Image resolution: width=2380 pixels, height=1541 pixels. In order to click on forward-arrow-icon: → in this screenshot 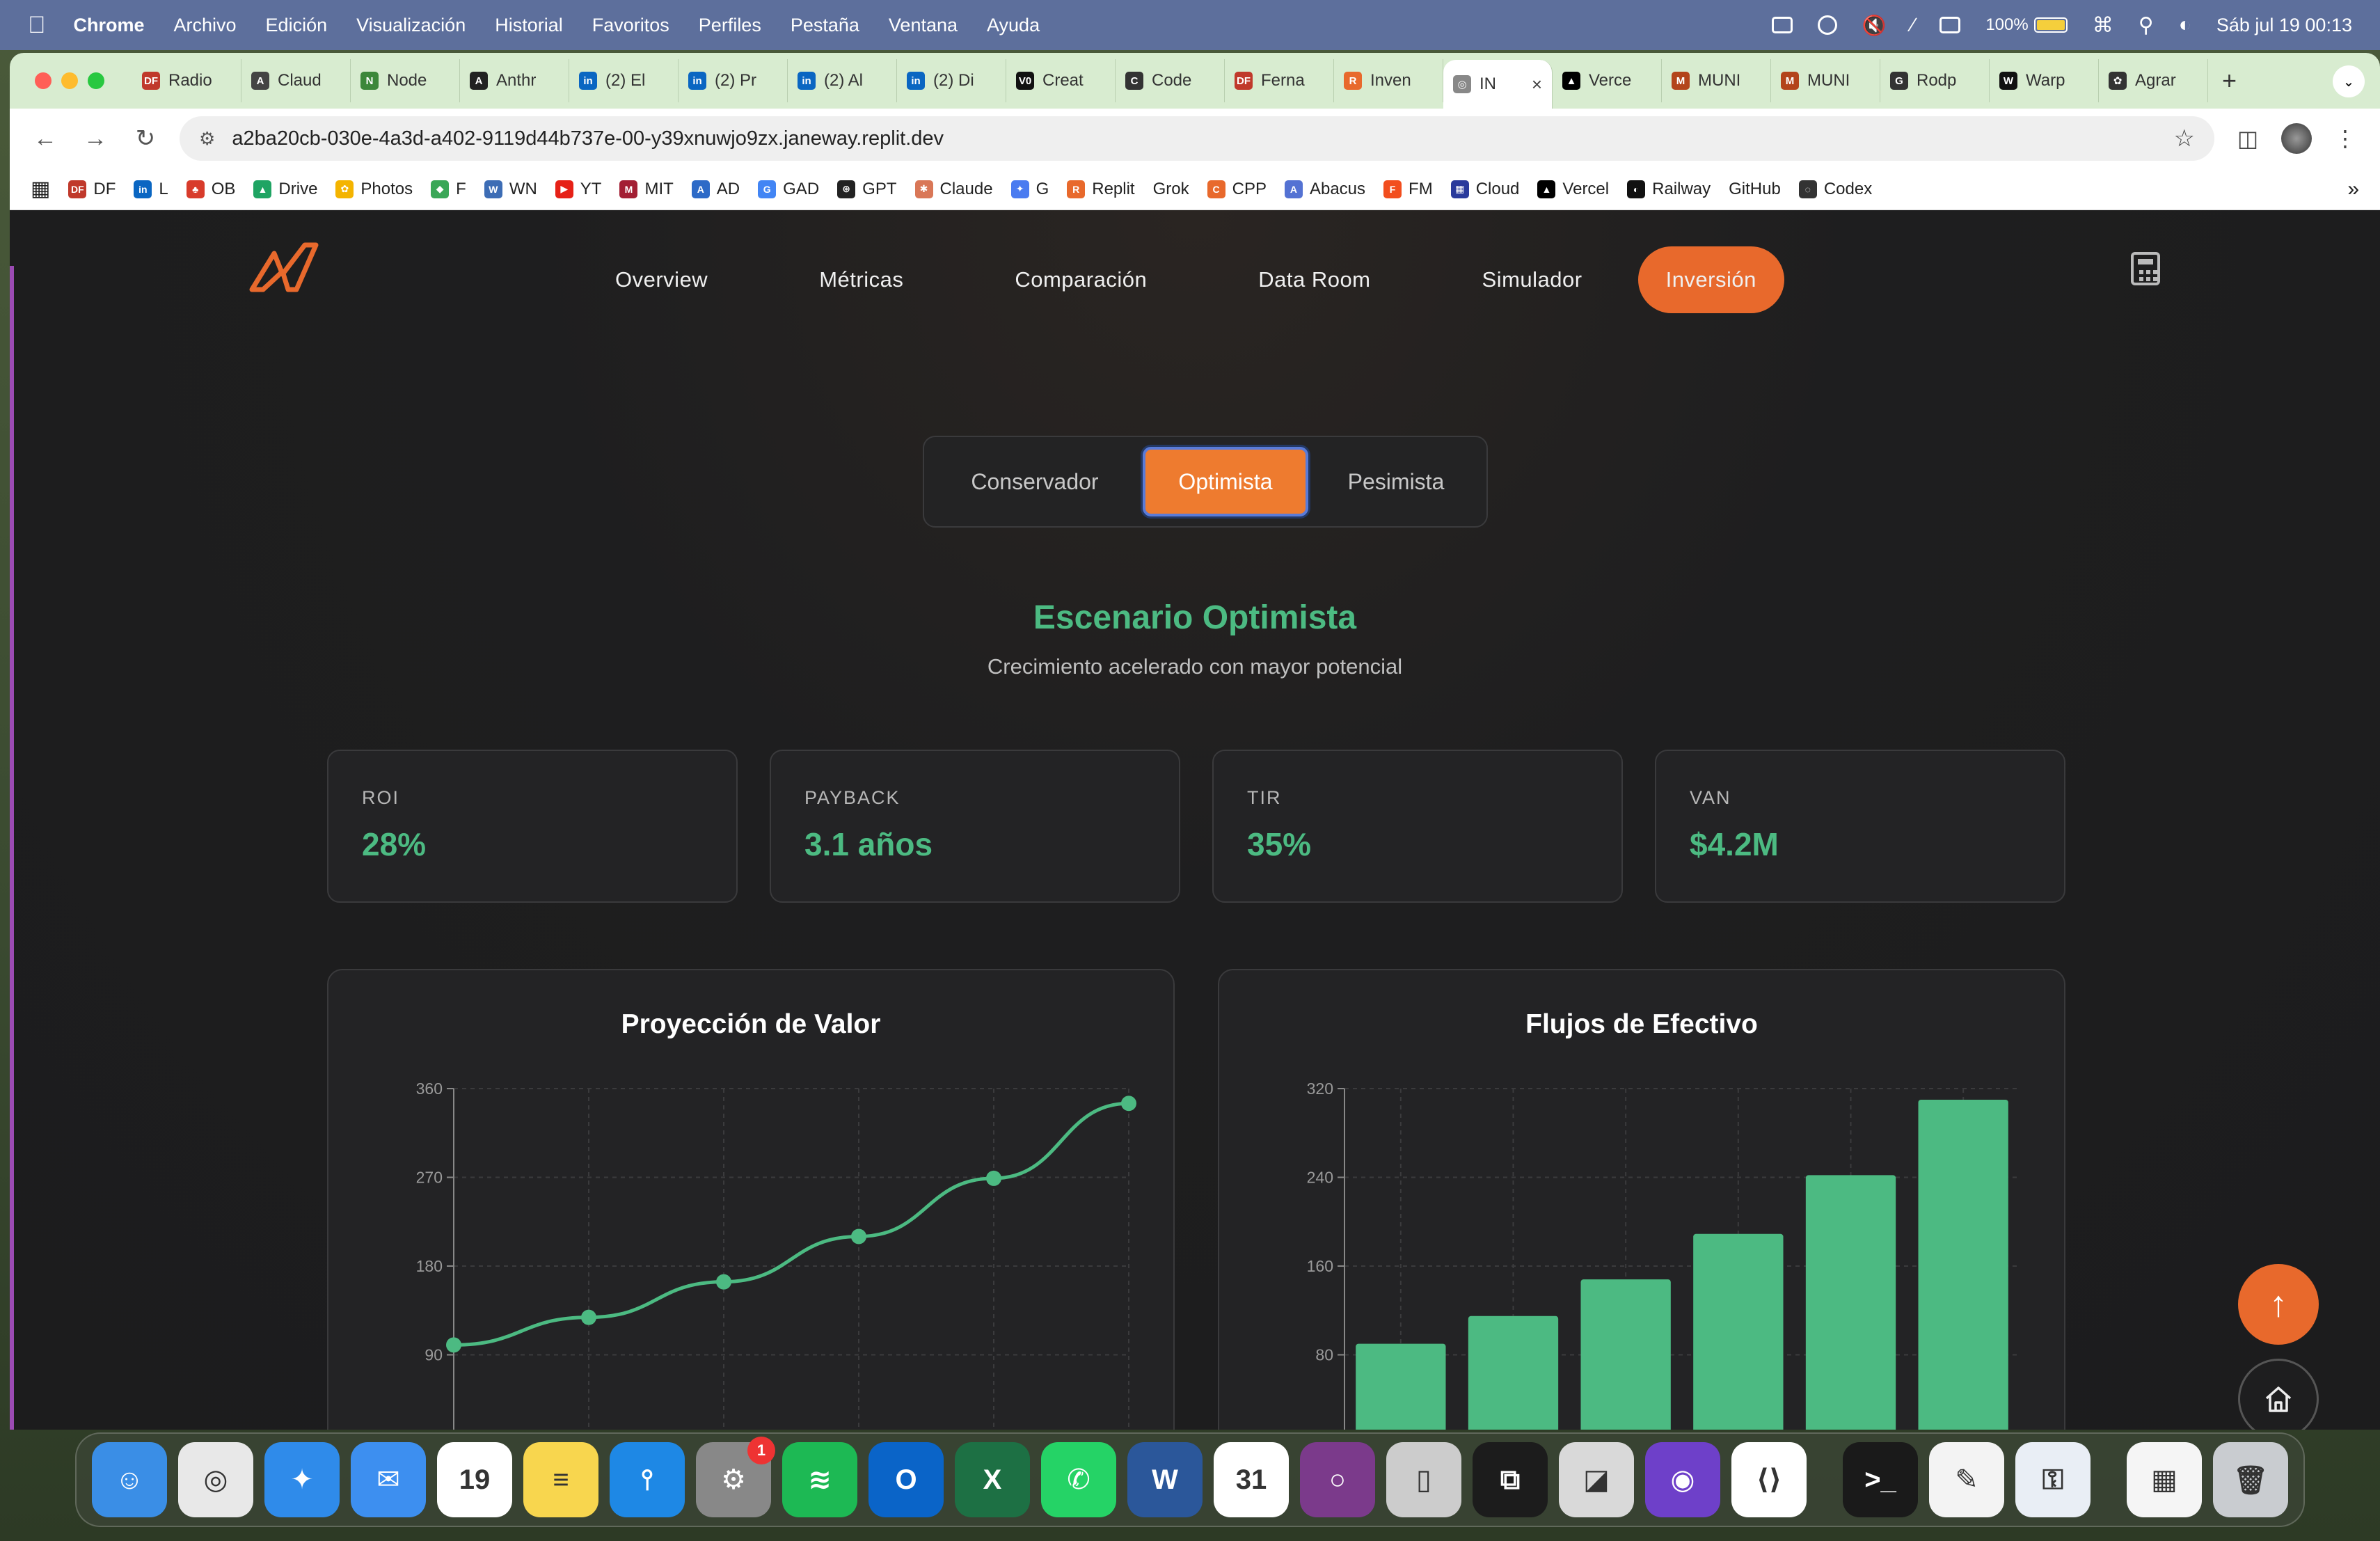, I will do `click(95, 138)`.